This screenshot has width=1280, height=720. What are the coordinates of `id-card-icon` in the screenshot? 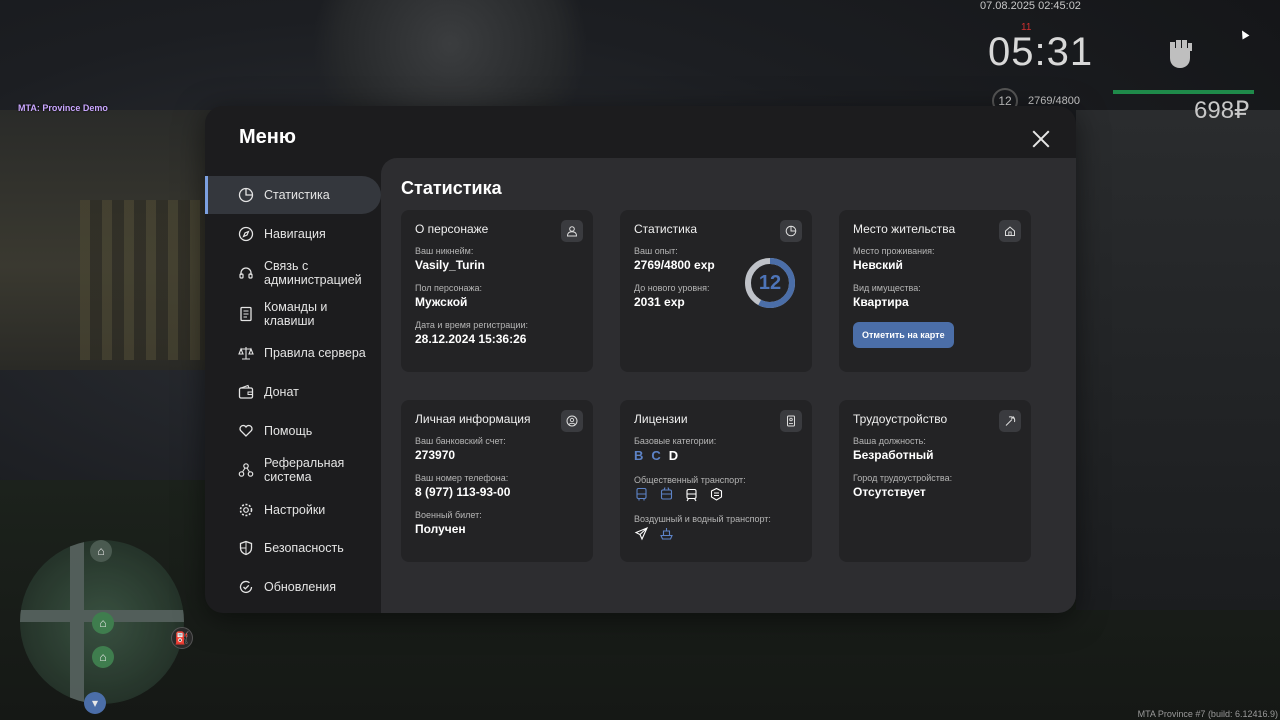 It's located at (791, 421).